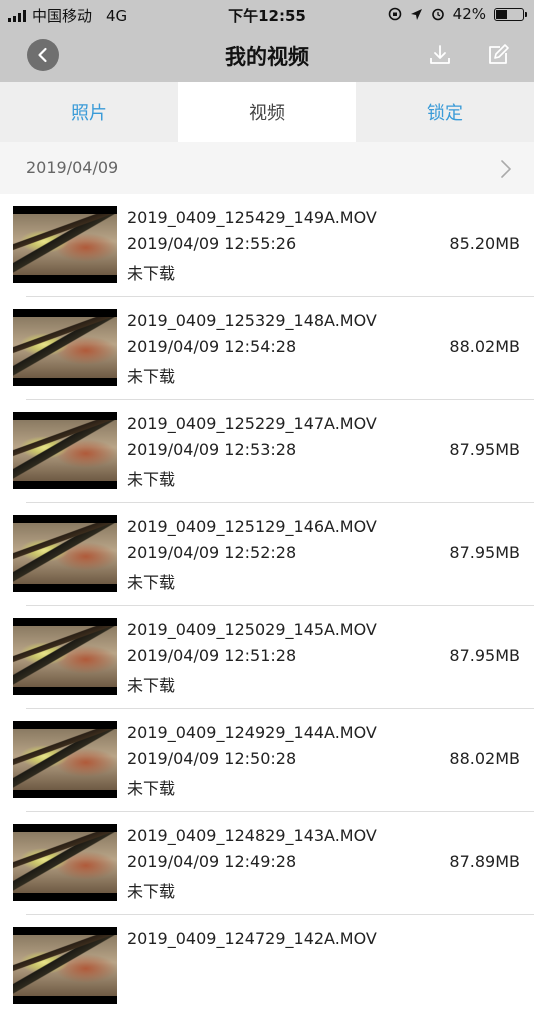  Describe the element at coordinates (437, 14) in the screenshot. I see `alarm-icon` at that location.